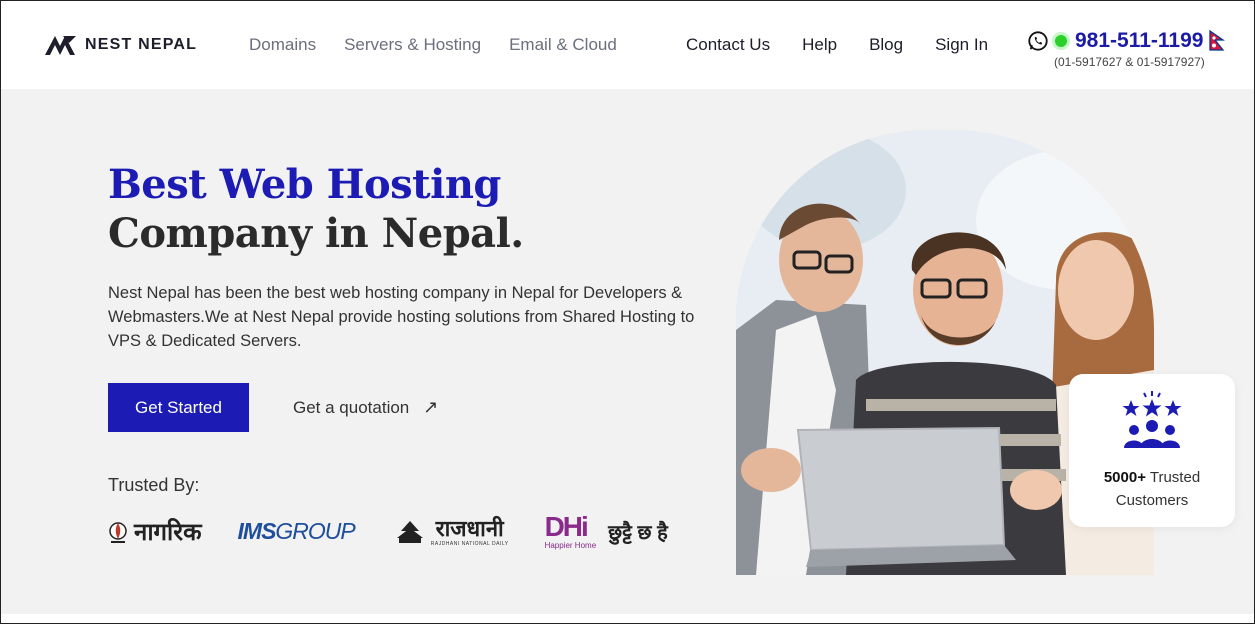 The width and height of the screenshot is (1255, 624). What do you see at coordinates (1124, 477) in the screenshot?
I see `customers-count: 5000+` at bounding box center [1124, 477].